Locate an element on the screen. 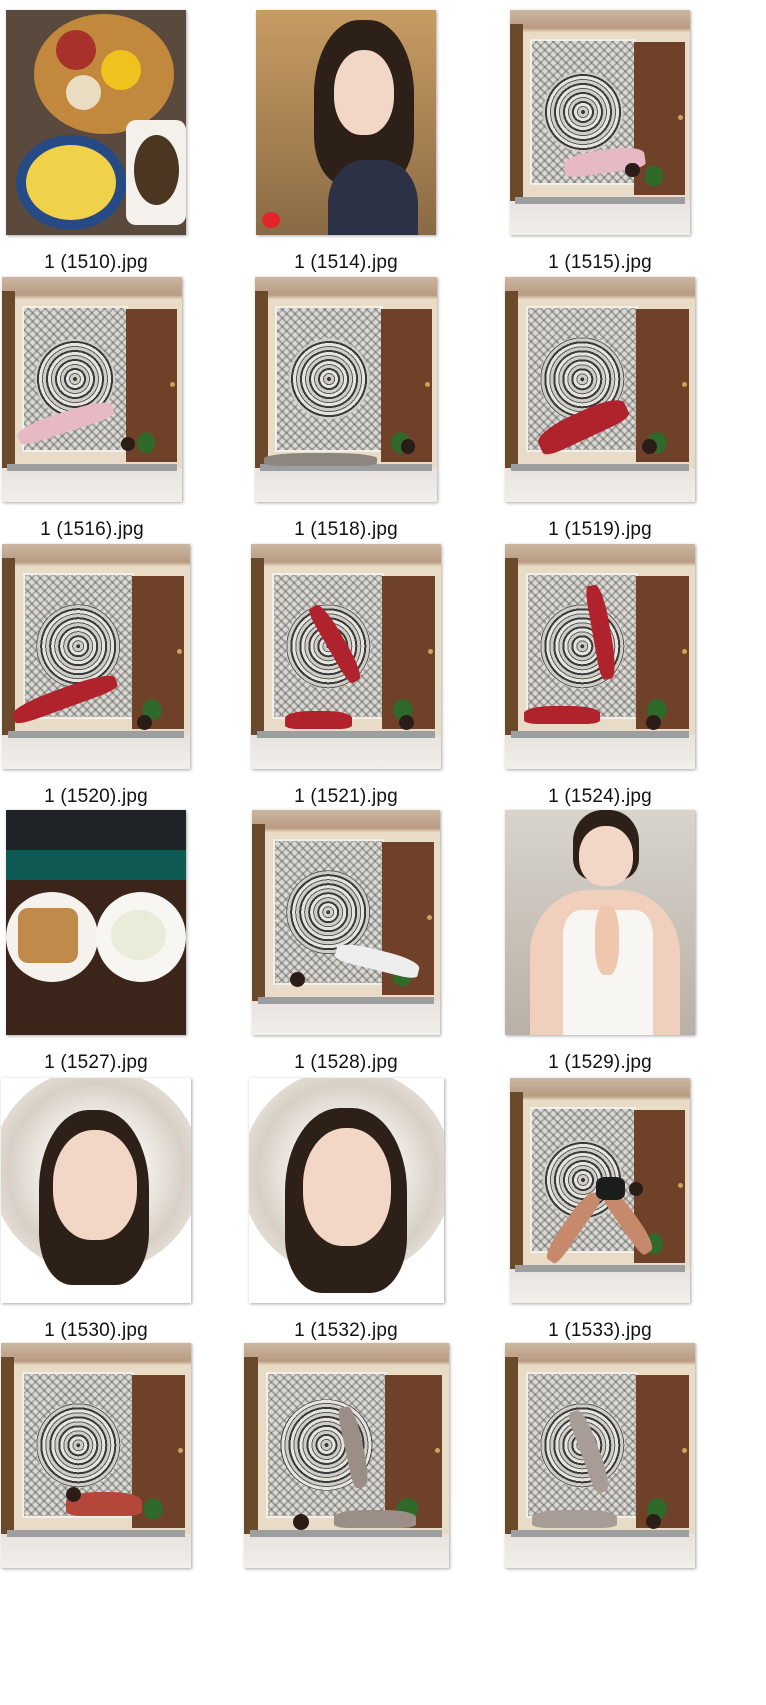  file-tile: 1 (1514).jpg is located at coordinates (346, 140).